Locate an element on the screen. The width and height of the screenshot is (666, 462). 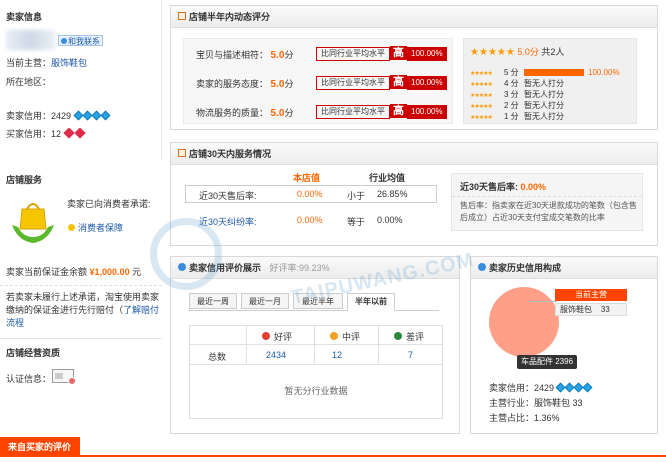
cert-label: 认证信息： is located at coordinates (29, 379).